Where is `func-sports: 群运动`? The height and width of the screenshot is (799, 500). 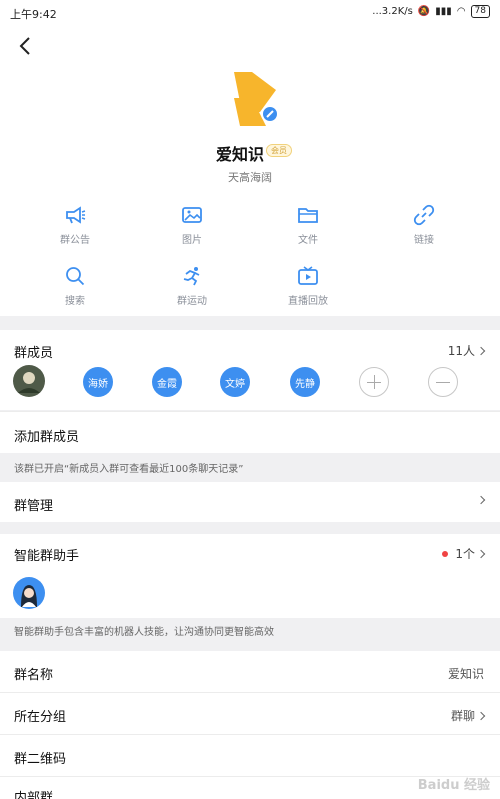
func-sports: 群运动 is located at coordinates (192, 286).